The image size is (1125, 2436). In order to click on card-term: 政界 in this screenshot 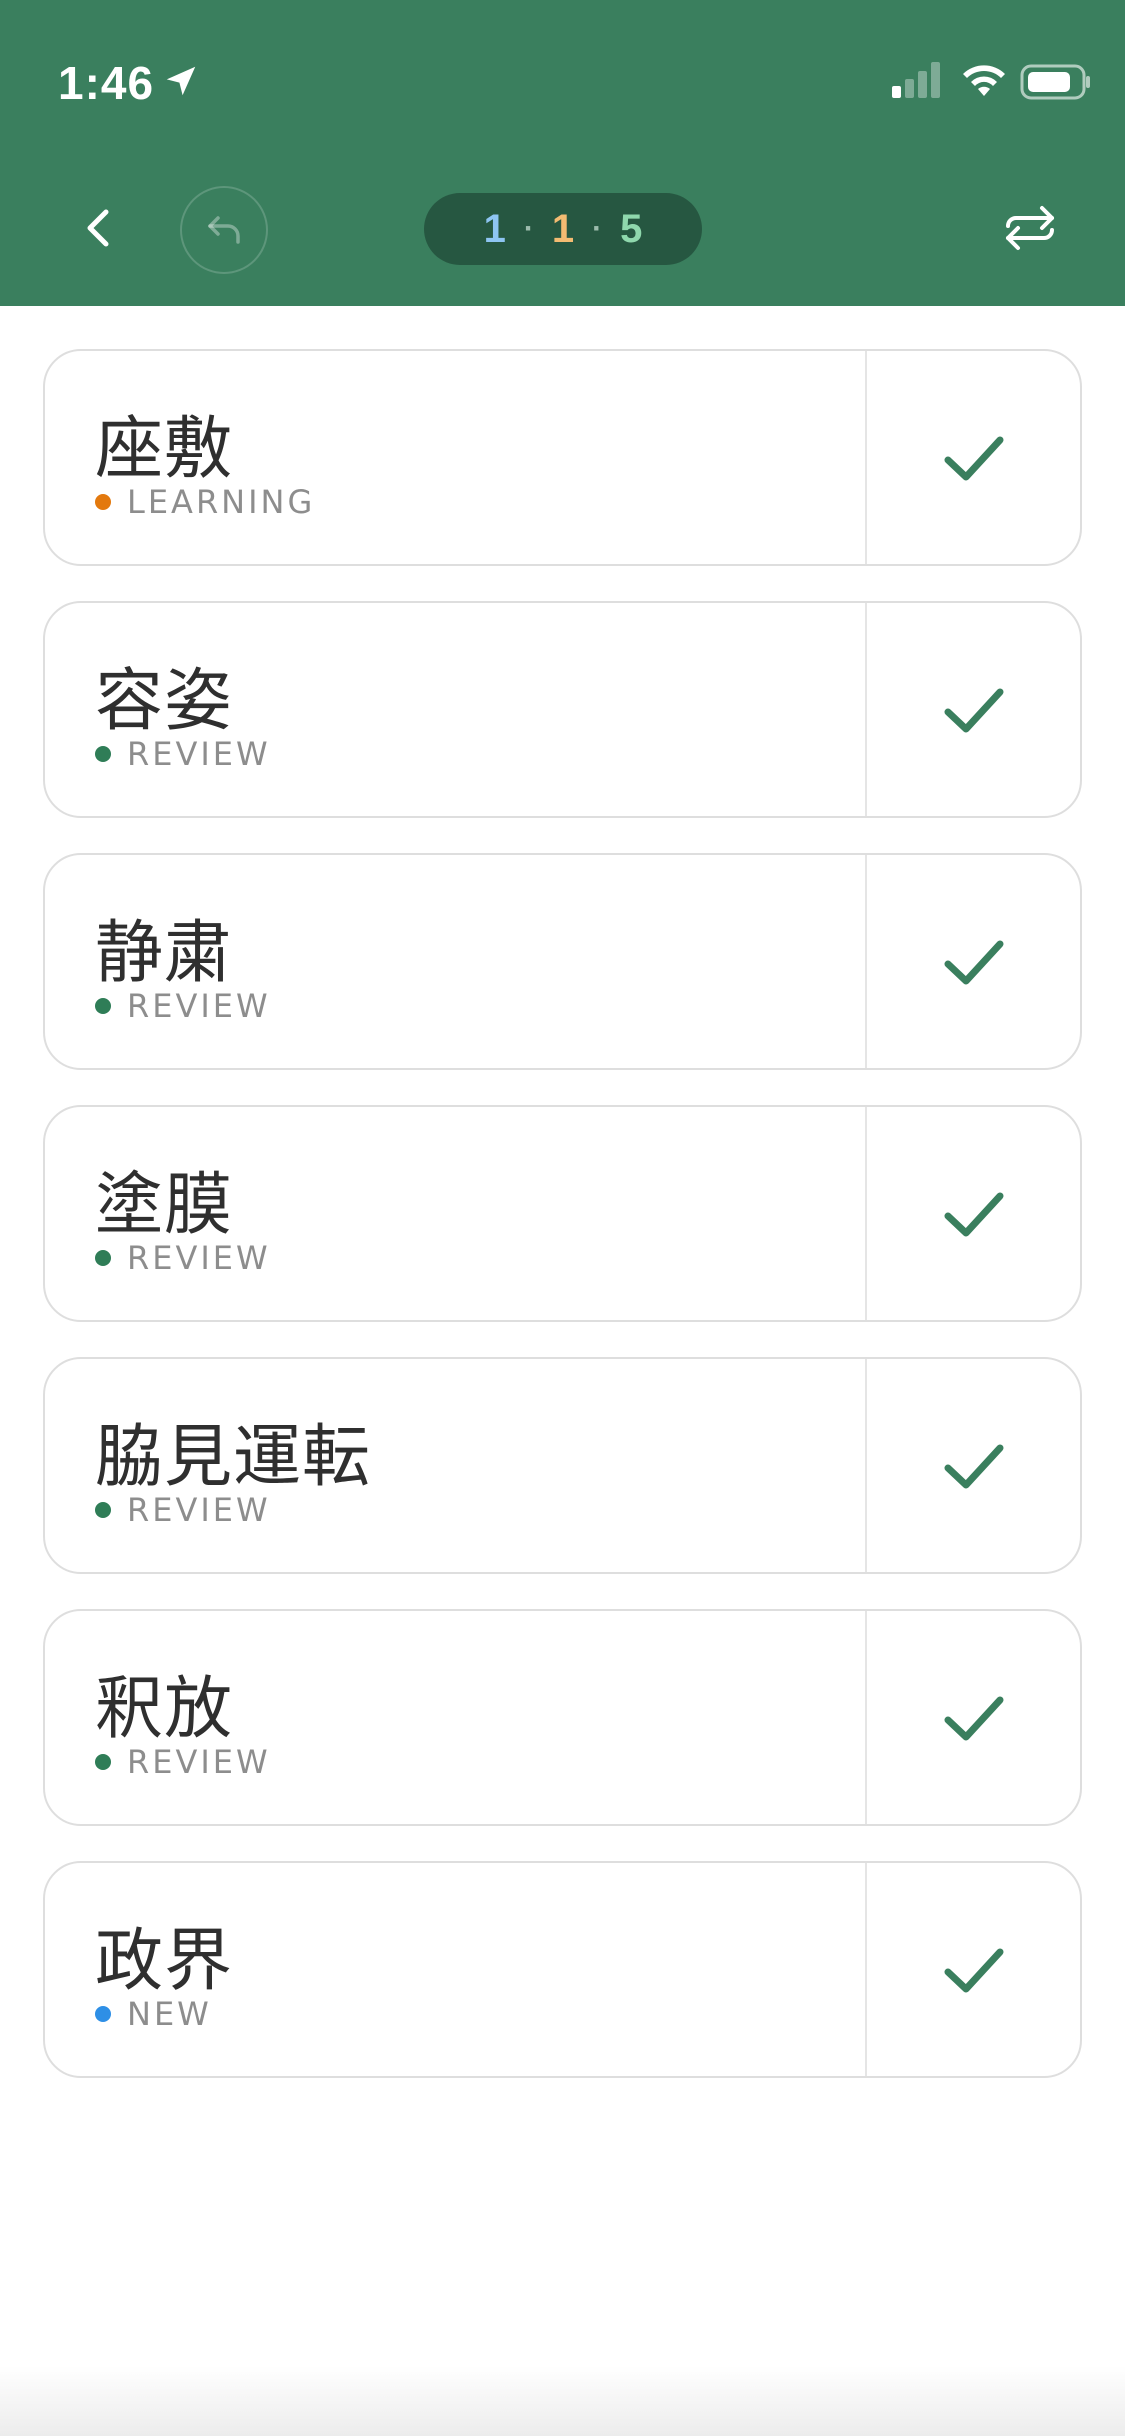, I will do `click(164, 1961)`.